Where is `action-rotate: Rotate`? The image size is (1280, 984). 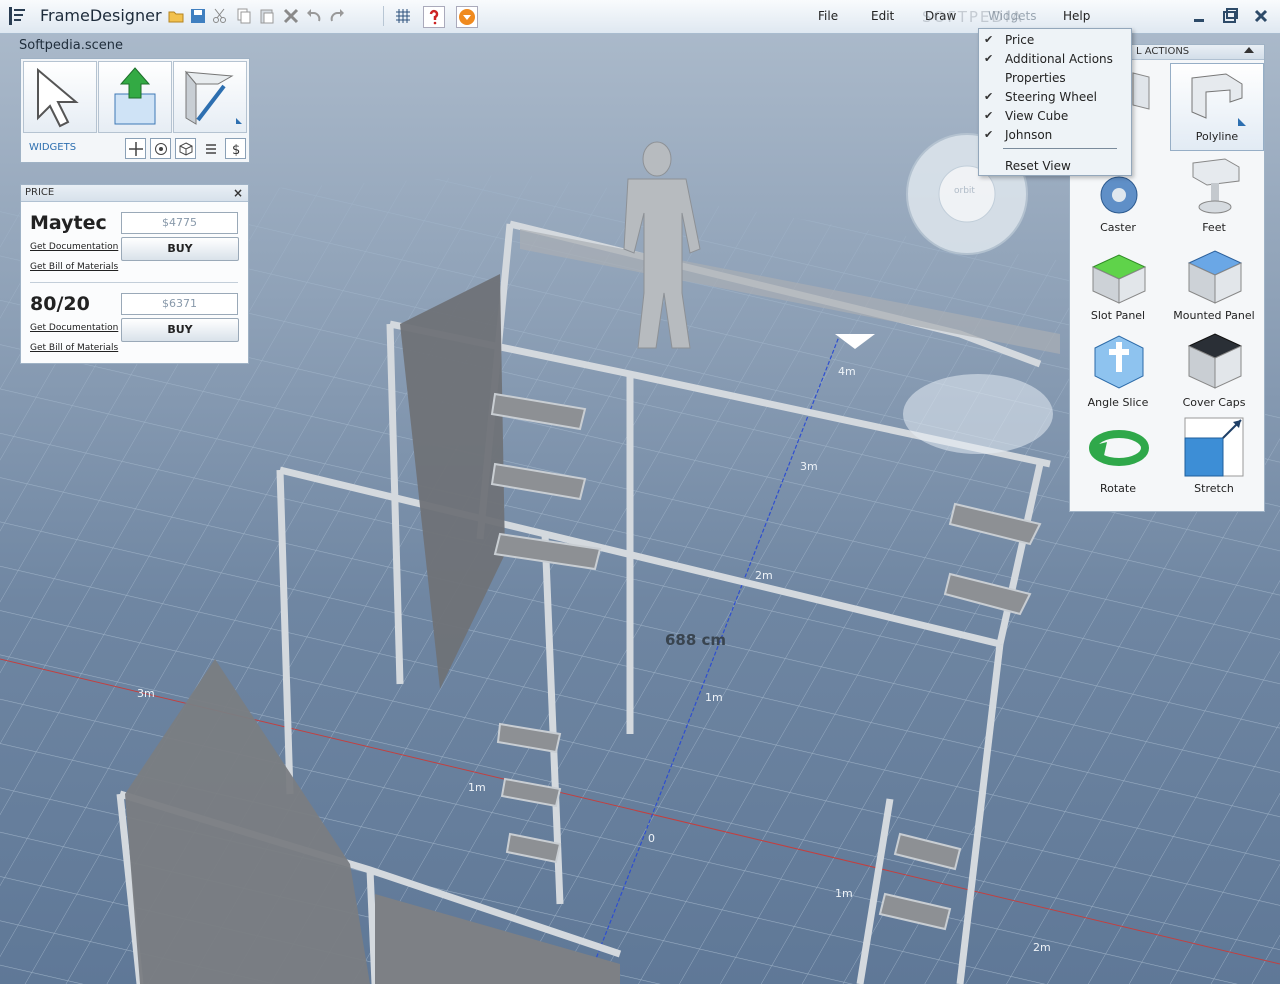 action-rotate: Rotate is located at coordinates (1118, 457).